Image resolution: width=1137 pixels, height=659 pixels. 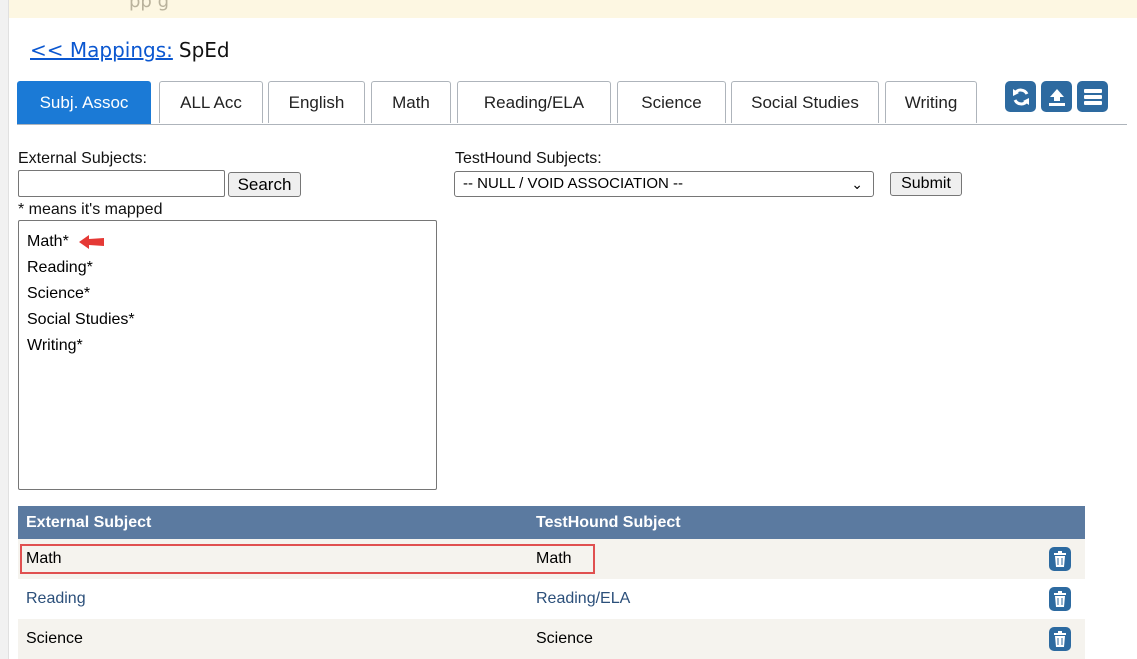 I want to click on upload-icon, so click(x=1056, y=96).